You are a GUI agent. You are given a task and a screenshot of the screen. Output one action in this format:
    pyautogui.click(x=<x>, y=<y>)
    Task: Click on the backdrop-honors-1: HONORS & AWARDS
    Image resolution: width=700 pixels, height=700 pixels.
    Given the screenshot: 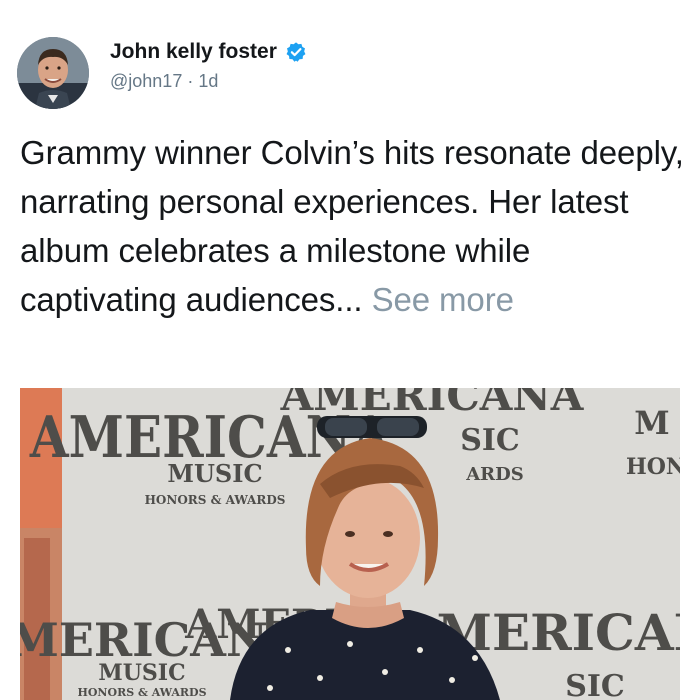 What is the action you would take?
    pyautogui.click(x=215, y=500)
    